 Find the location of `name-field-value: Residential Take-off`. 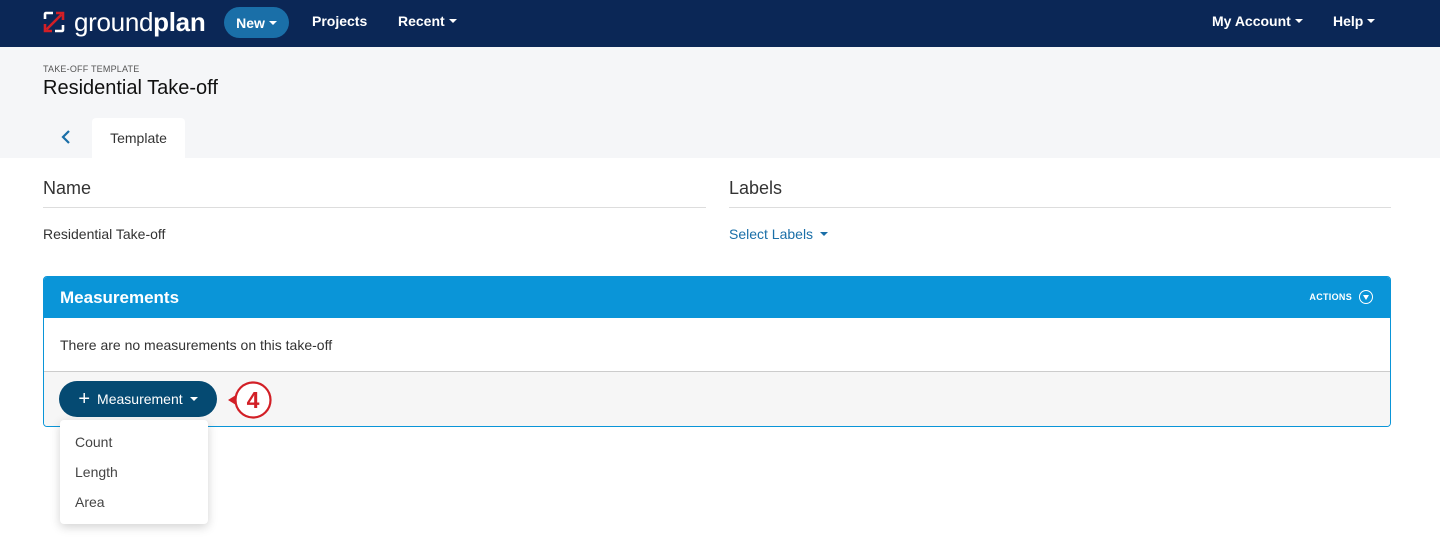

name-field-value: Residential Take-off is located at coordinates (104, 234).